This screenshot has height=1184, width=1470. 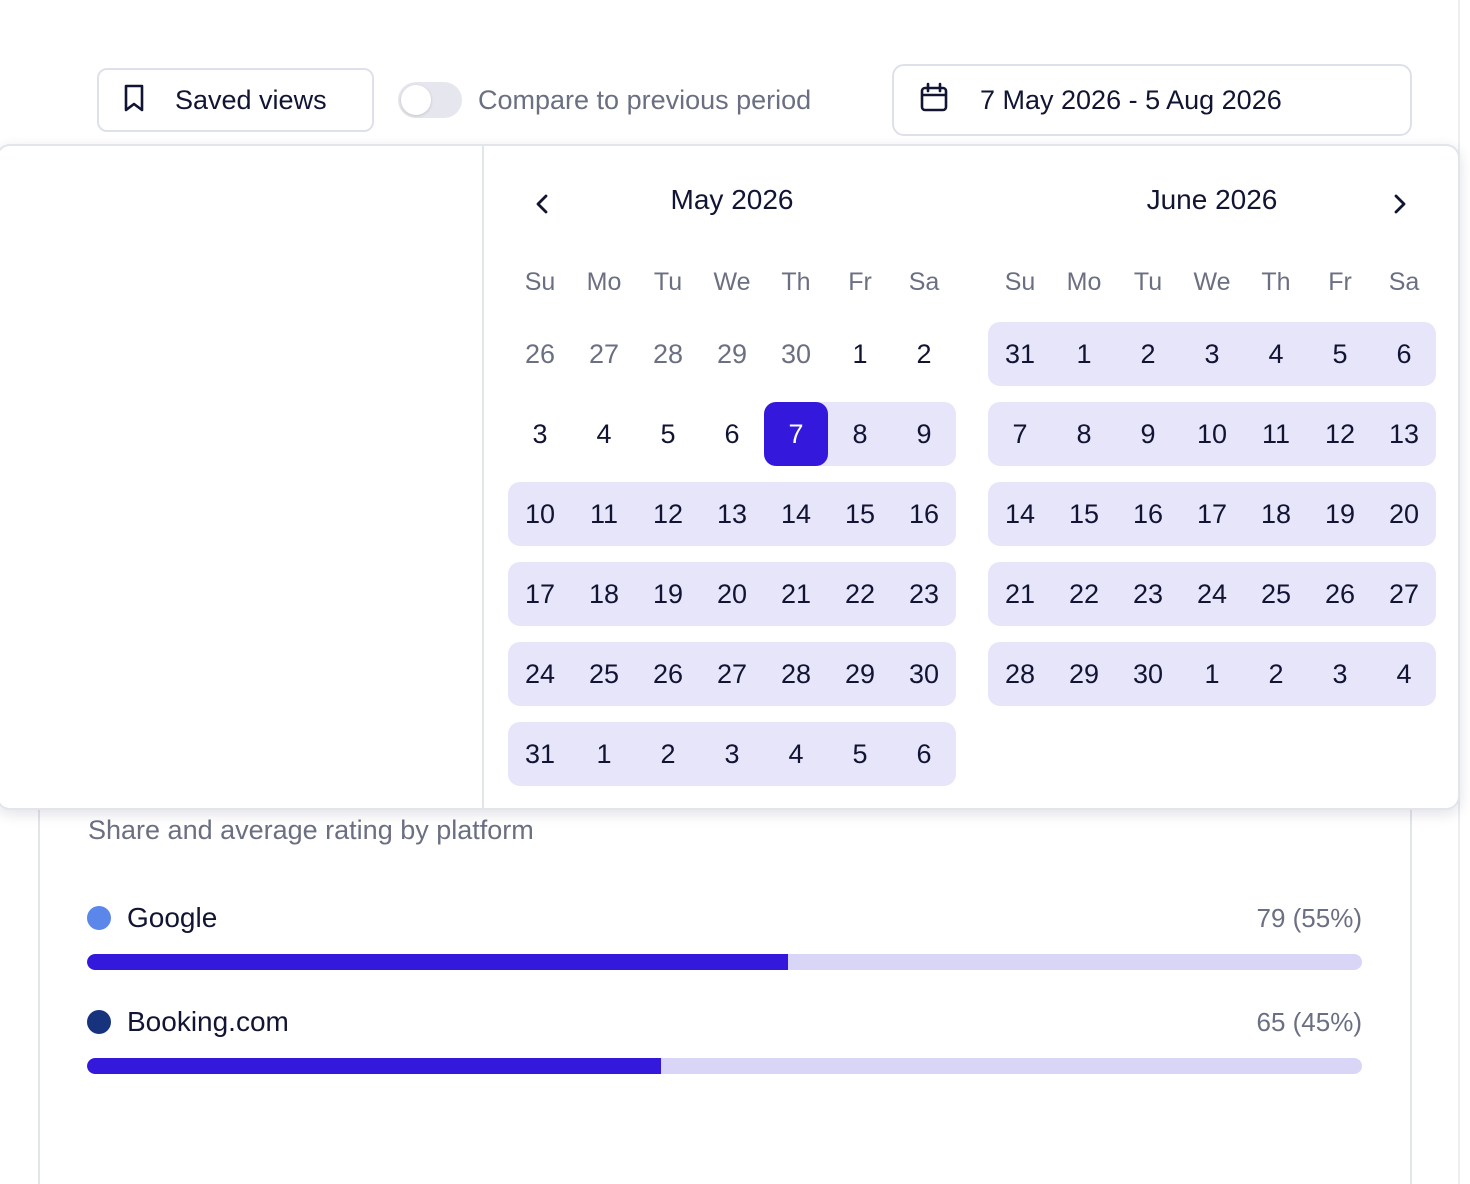 I want to click on platform-name: Google, so click(x=172, y=917).